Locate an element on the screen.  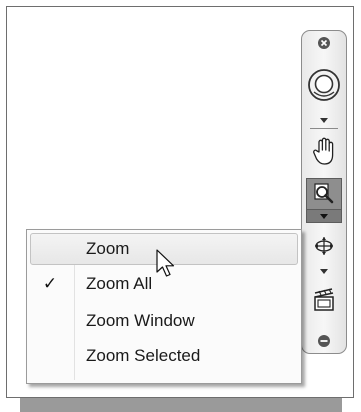
showmotion-icon is located at coordinates (324, 299).